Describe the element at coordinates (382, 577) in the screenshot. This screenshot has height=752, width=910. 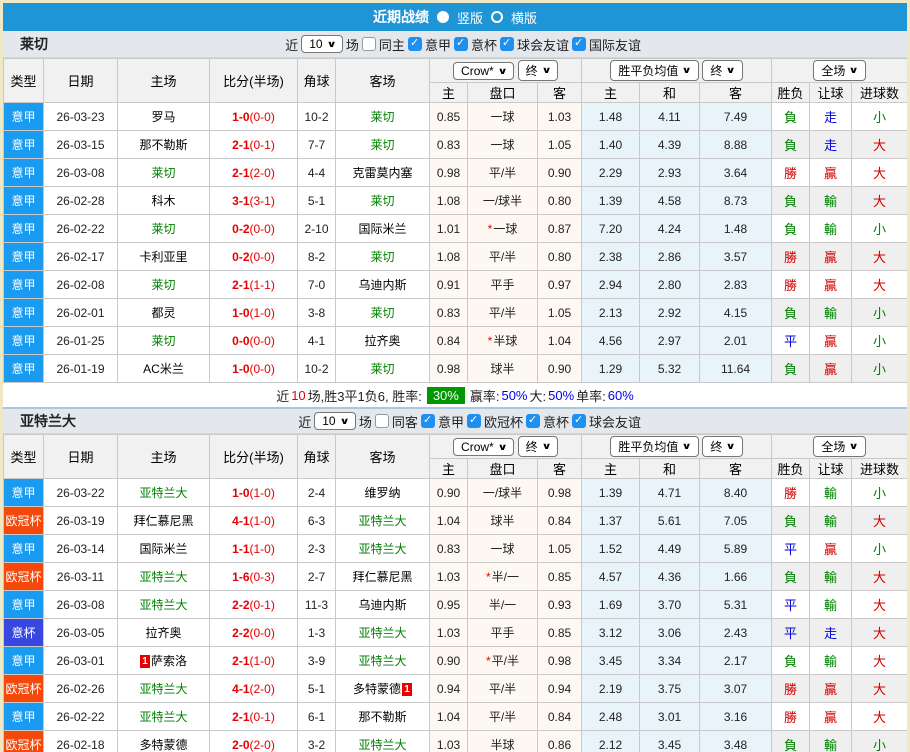
I see `away-team-name: 拜仁慕尼黑` at that location.